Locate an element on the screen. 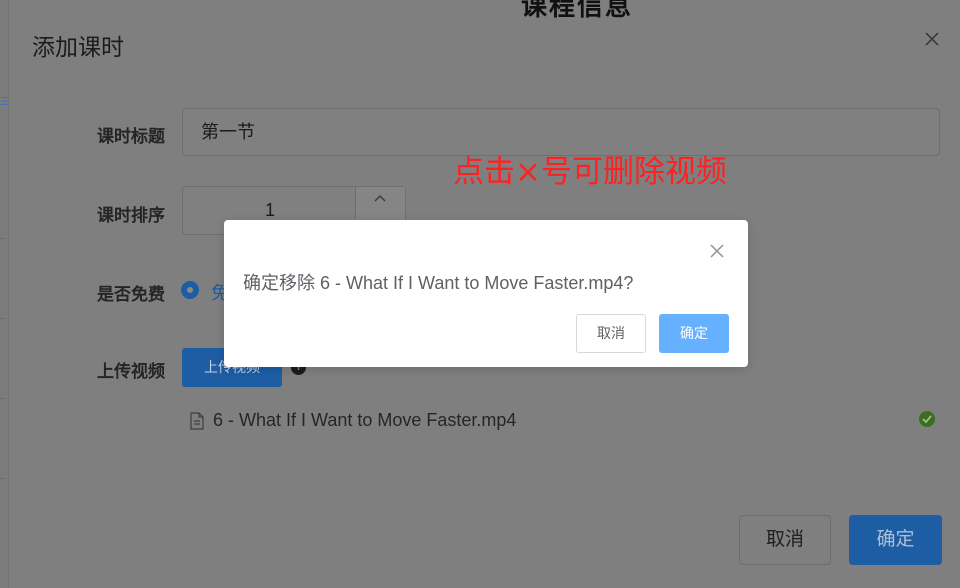 The image size is (960, 588). document-icon is located at coordinates (197, 421).